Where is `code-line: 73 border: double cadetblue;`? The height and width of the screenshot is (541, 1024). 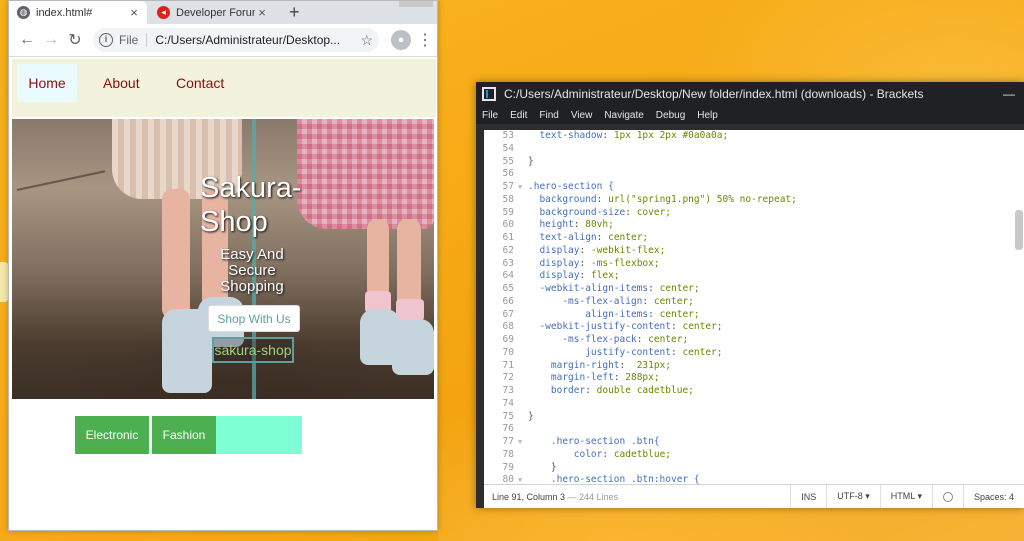
code-line: 73 border: double cadetblue; is located at coordinates (754, 391).